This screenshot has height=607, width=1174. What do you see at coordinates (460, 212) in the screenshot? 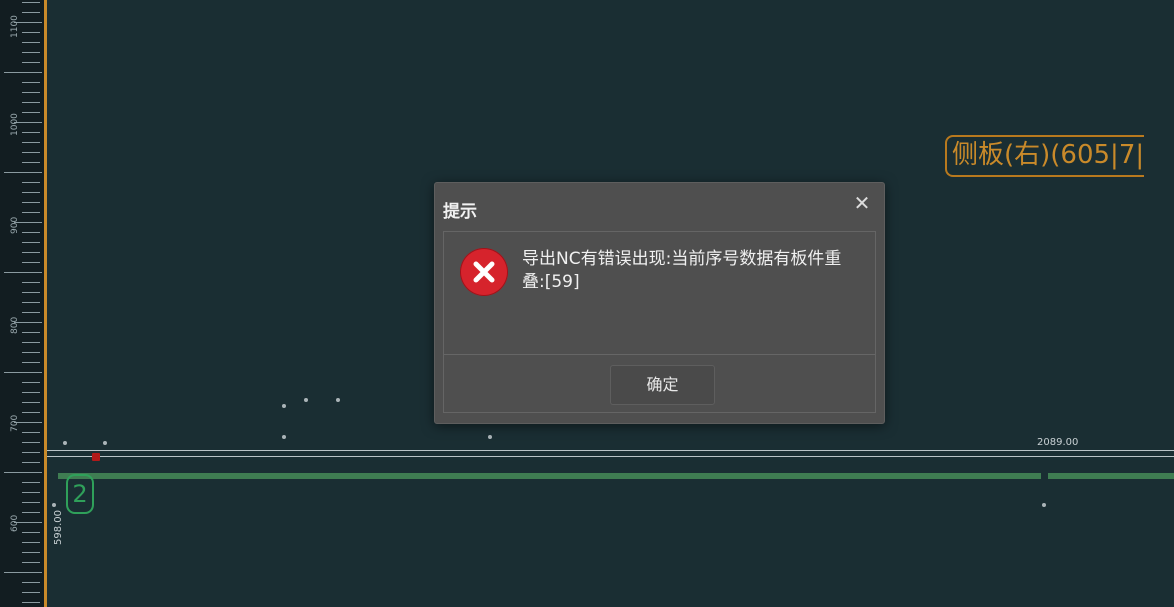
I see `dialog-title: 提示` at bounding box center [460, 212].